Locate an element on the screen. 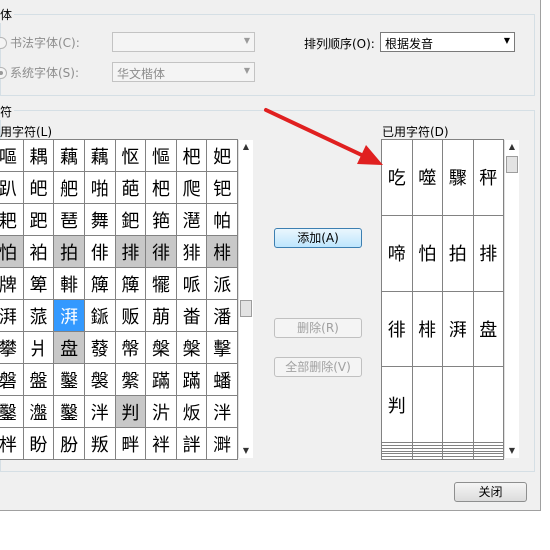 The height and width of the screenshot is (550, 550). annotation-arrow-icon is located at coordinates (323, 136).